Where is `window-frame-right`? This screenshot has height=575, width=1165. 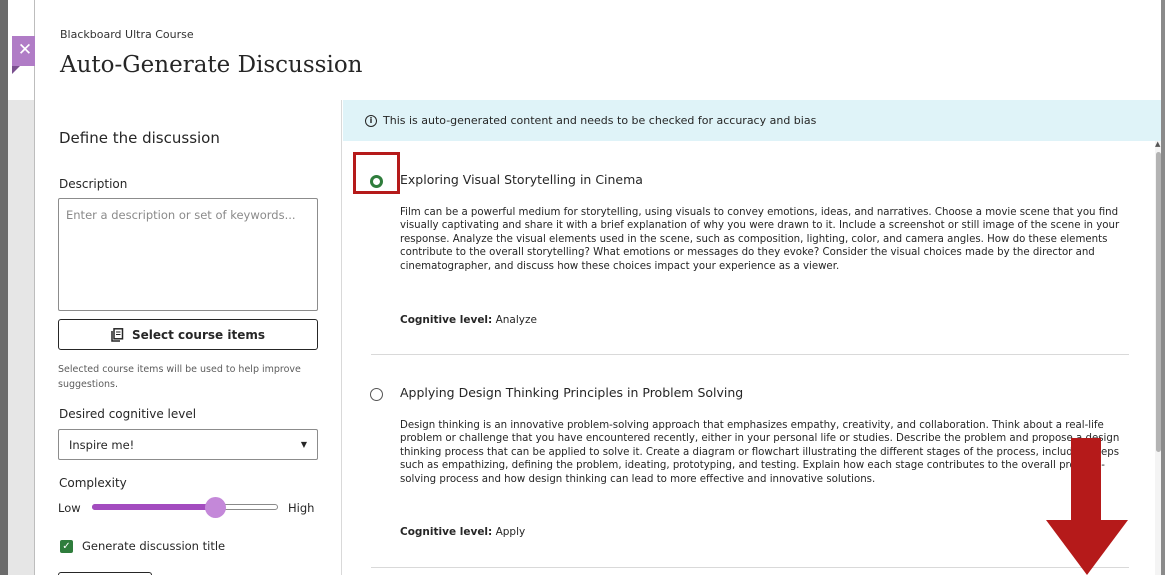
window-frame-right is located at coordinates (1163, 287).